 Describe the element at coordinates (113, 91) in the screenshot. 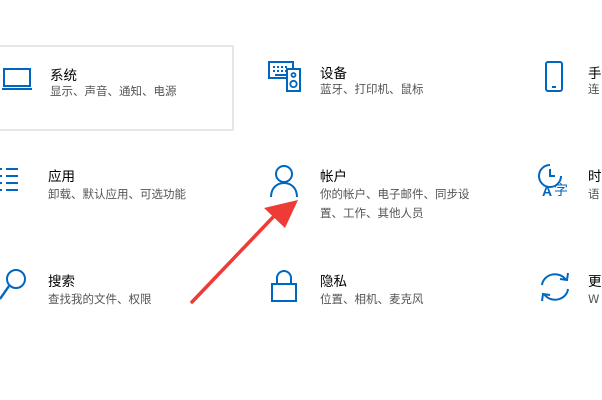

I see `tile-system-desc: 显示、声音、通知、电源` at that location.